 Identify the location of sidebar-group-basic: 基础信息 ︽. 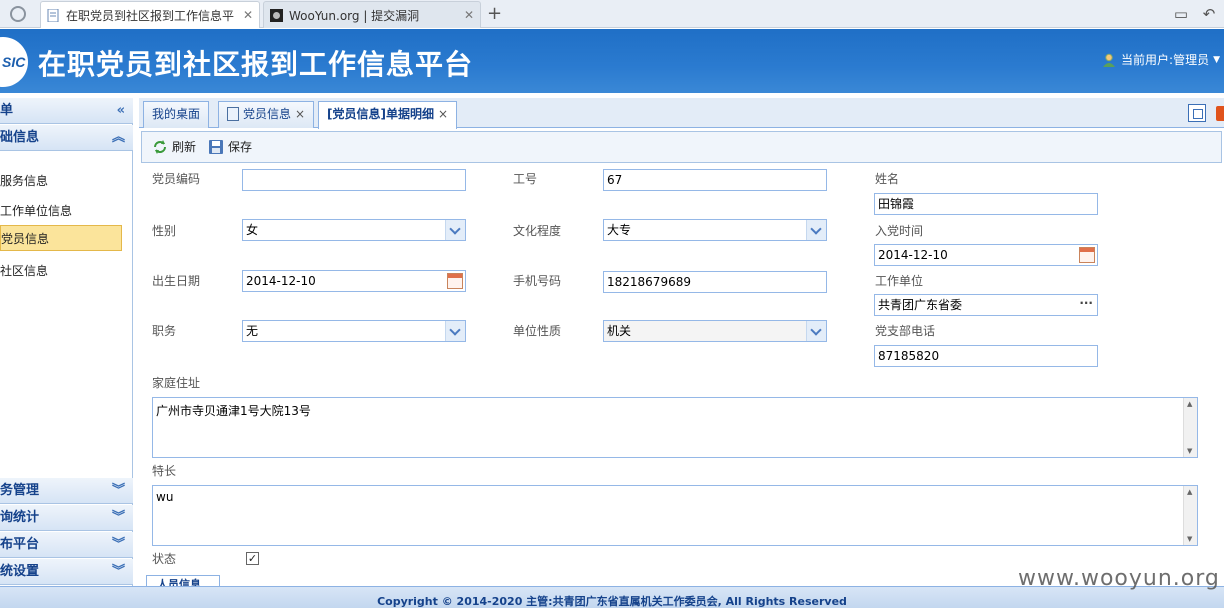
(66, 138).